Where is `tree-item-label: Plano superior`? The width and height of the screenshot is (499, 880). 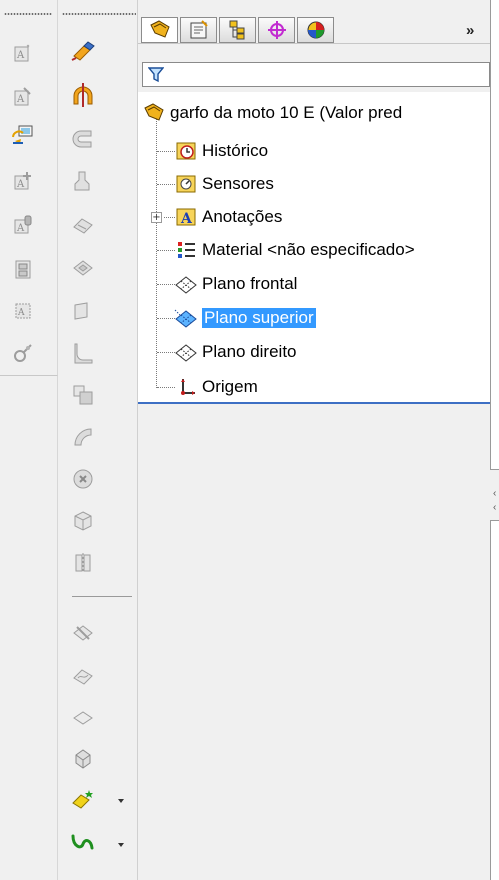 tree-item-label: Plano superior is located at coordinates (259, 318).